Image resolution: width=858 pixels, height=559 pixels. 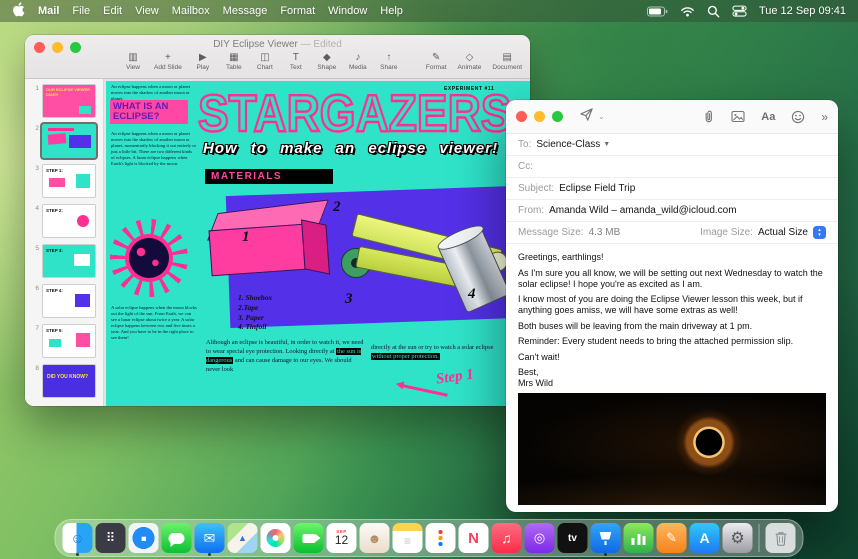 What do you see at coordinates (672, 449) in the screenshot?
I see `eclipse-photo-attachment` at bounding box center [672, 449].